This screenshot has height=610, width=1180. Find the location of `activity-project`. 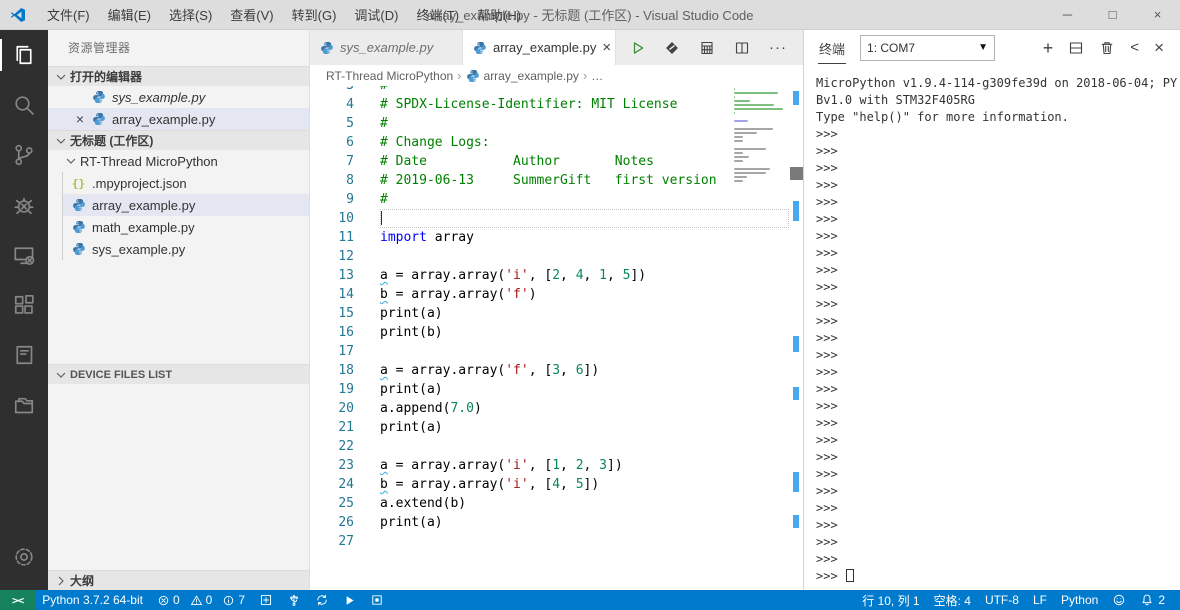

activity-project is located at coordinates (24, 355).